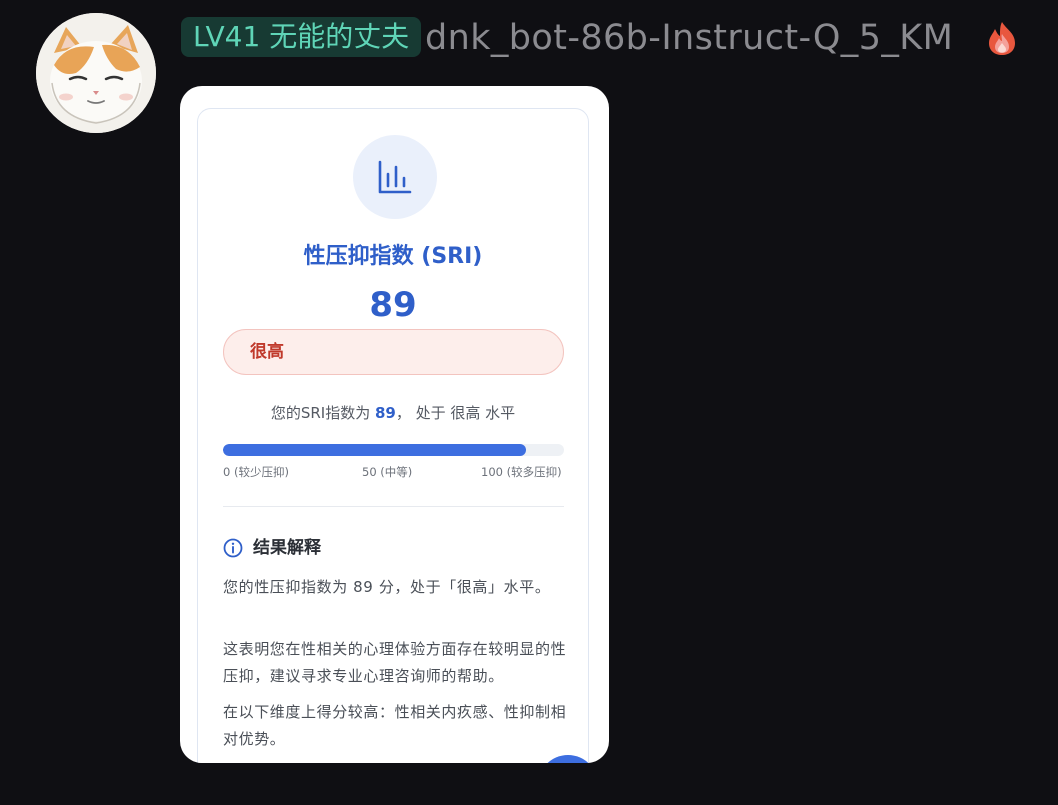 This screenshot has width=1058, height=805. What do you see at coordinates (455, 413) in the screenshot?
I see `summary-suffix: ， 处于 很高 水平` at bounding box center [455, 413].